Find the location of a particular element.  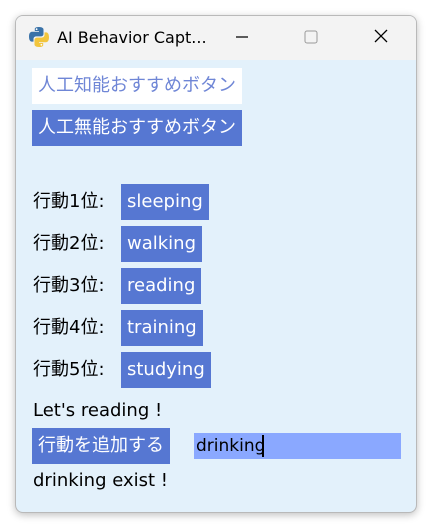

rank-2-action-button: walking is located at coordinates (162, 244).